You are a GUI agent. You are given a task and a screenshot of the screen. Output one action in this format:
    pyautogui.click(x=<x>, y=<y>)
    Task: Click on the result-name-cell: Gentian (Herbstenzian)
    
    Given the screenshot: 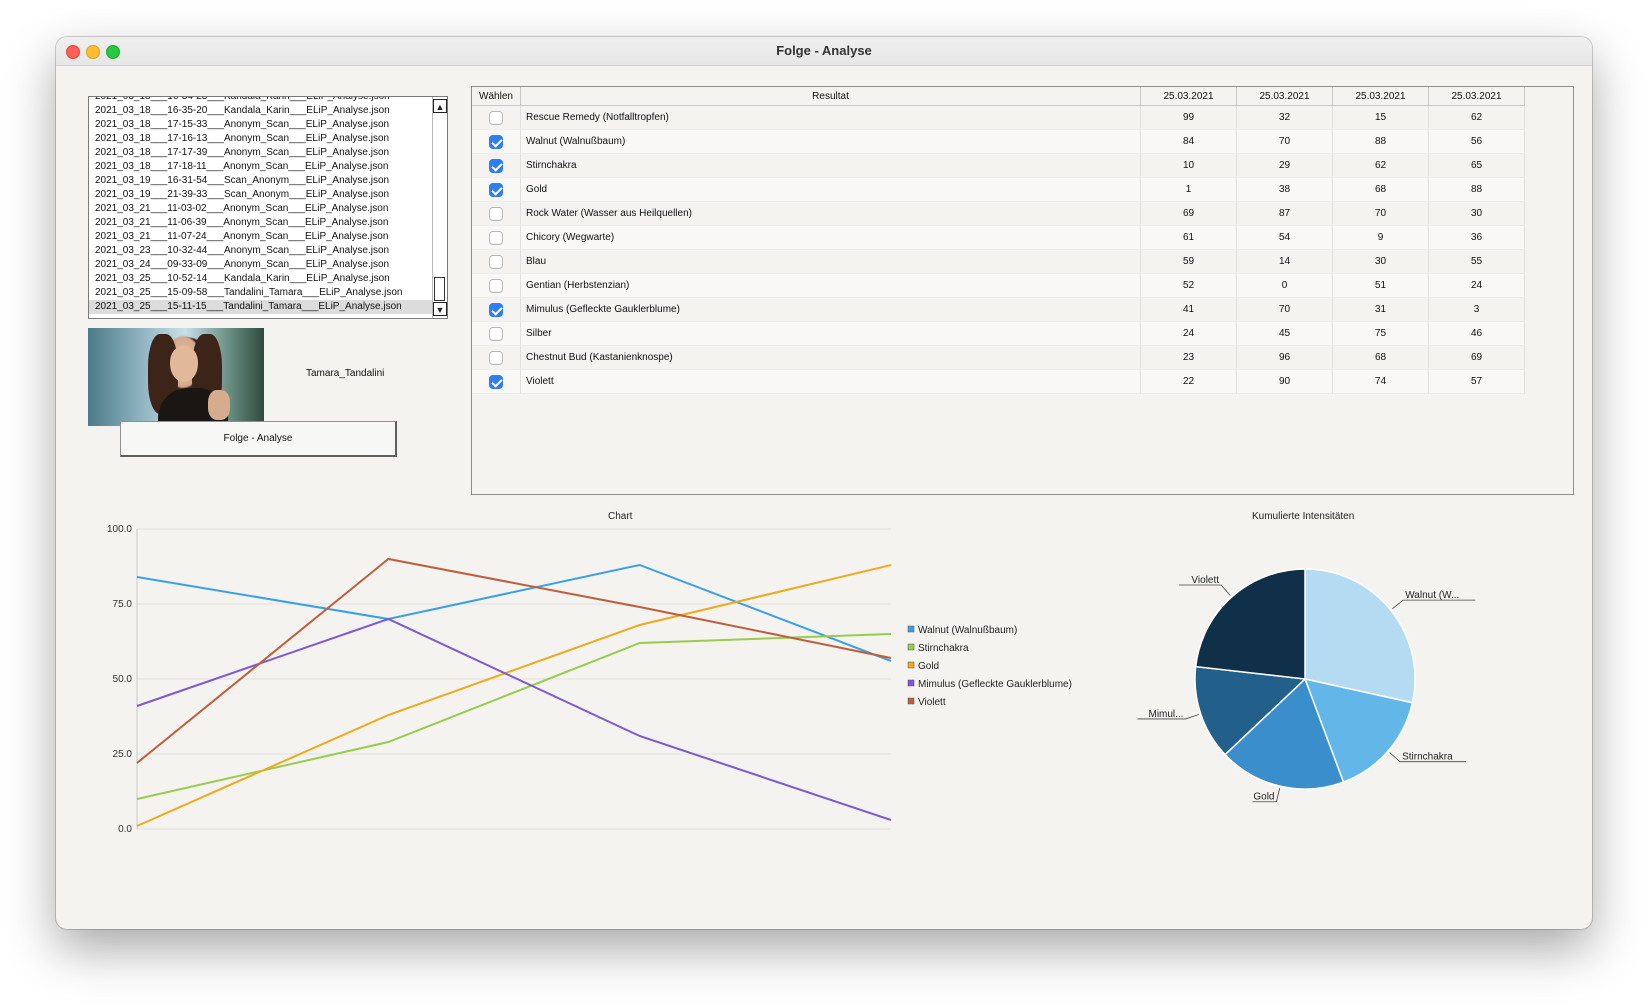 What is the action you would take?
    pyautogui.click(x=830, y=285)
    